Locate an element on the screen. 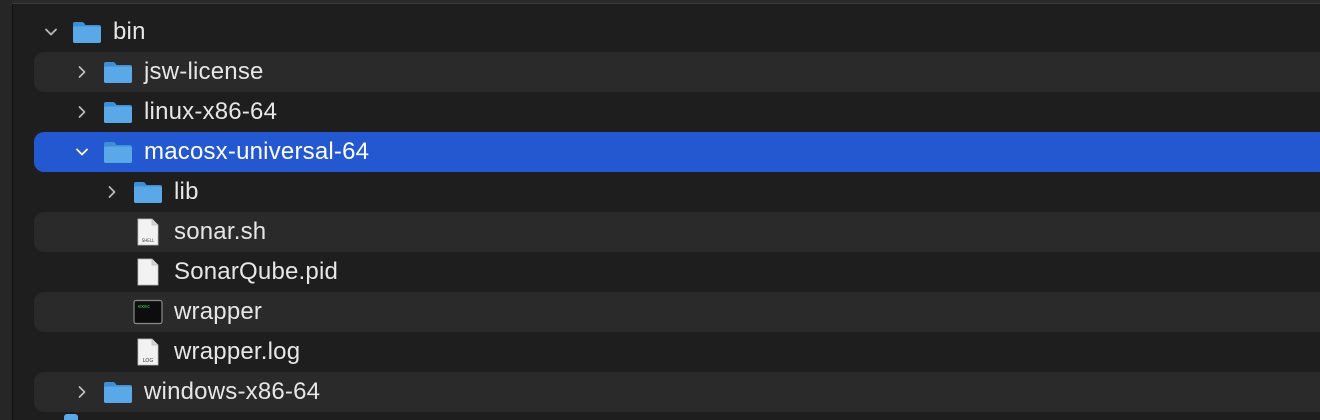  row-label: wrapper.log is located at coordinates (237, 351).